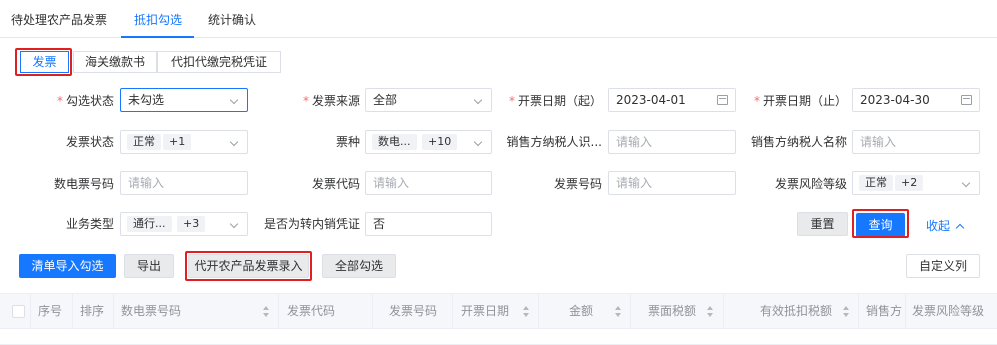 The width and height of the screenshot is (997, 345). What do you see at coordinates (945, 225) in the screenshot?
I see `collapse-link: 收起` at bounding box center [945, 225].